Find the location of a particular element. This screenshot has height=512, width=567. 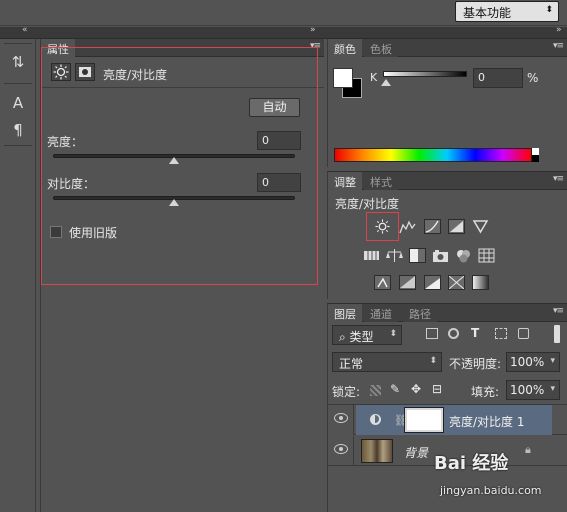

color-spectrum-bar is located at coordinates (433, 155).